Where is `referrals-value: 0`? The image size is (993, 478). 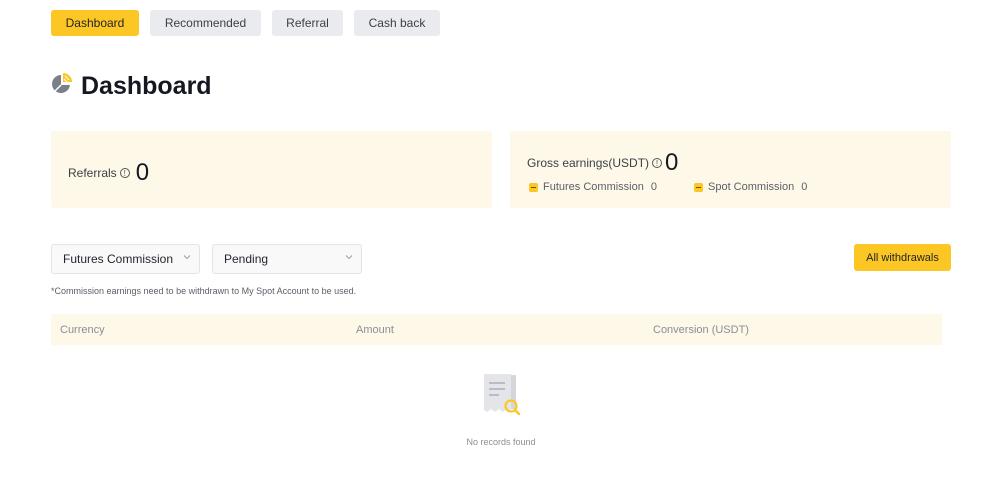 referrals-value: 0 is located at coordinates (142, 172).